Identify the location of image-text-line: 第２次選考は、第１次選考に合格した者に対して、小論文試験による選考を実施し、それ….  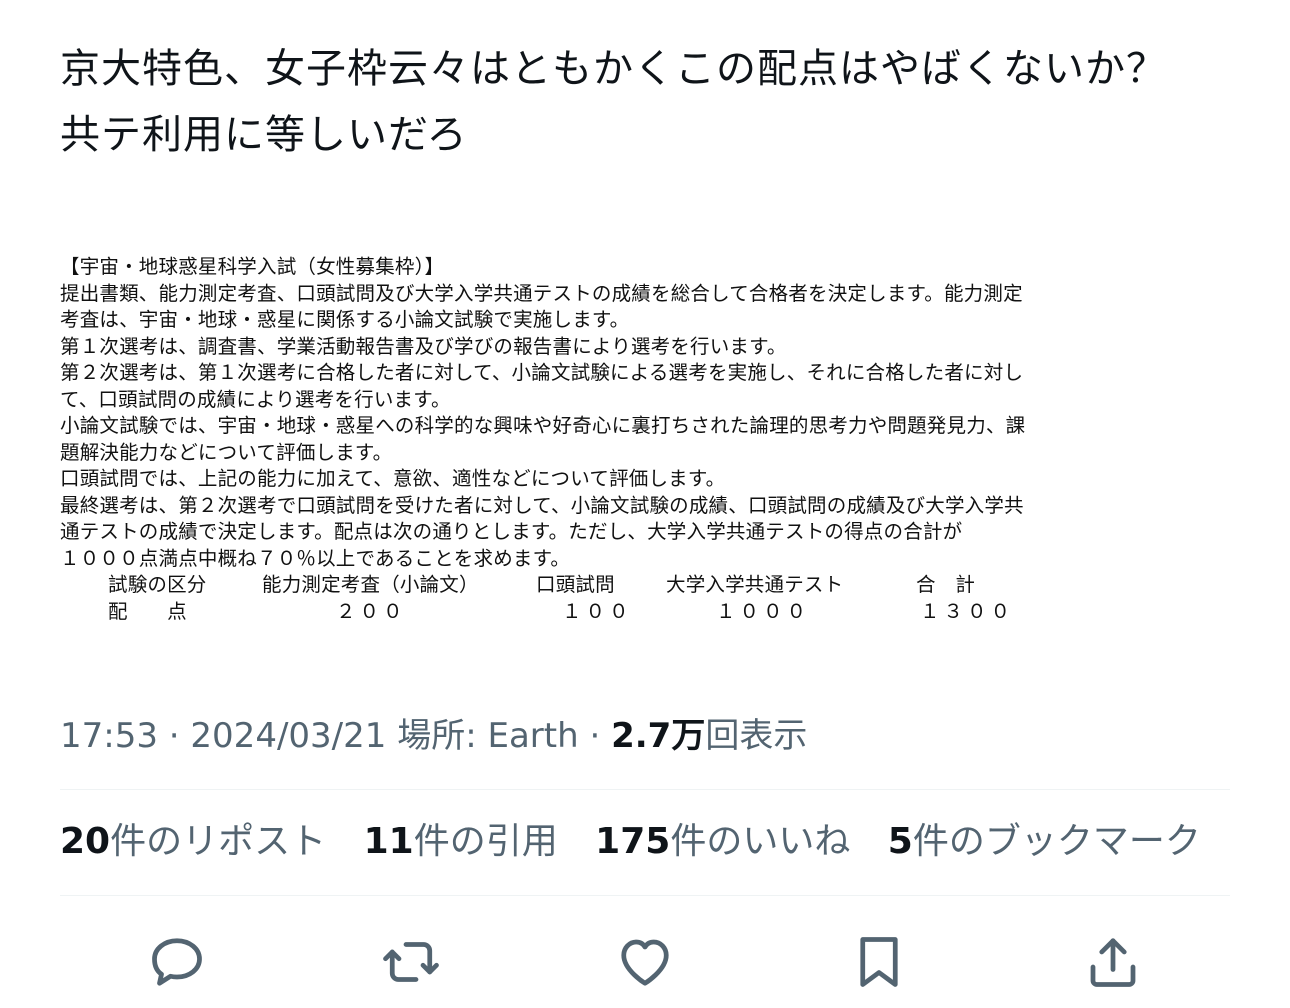
(542, 372).